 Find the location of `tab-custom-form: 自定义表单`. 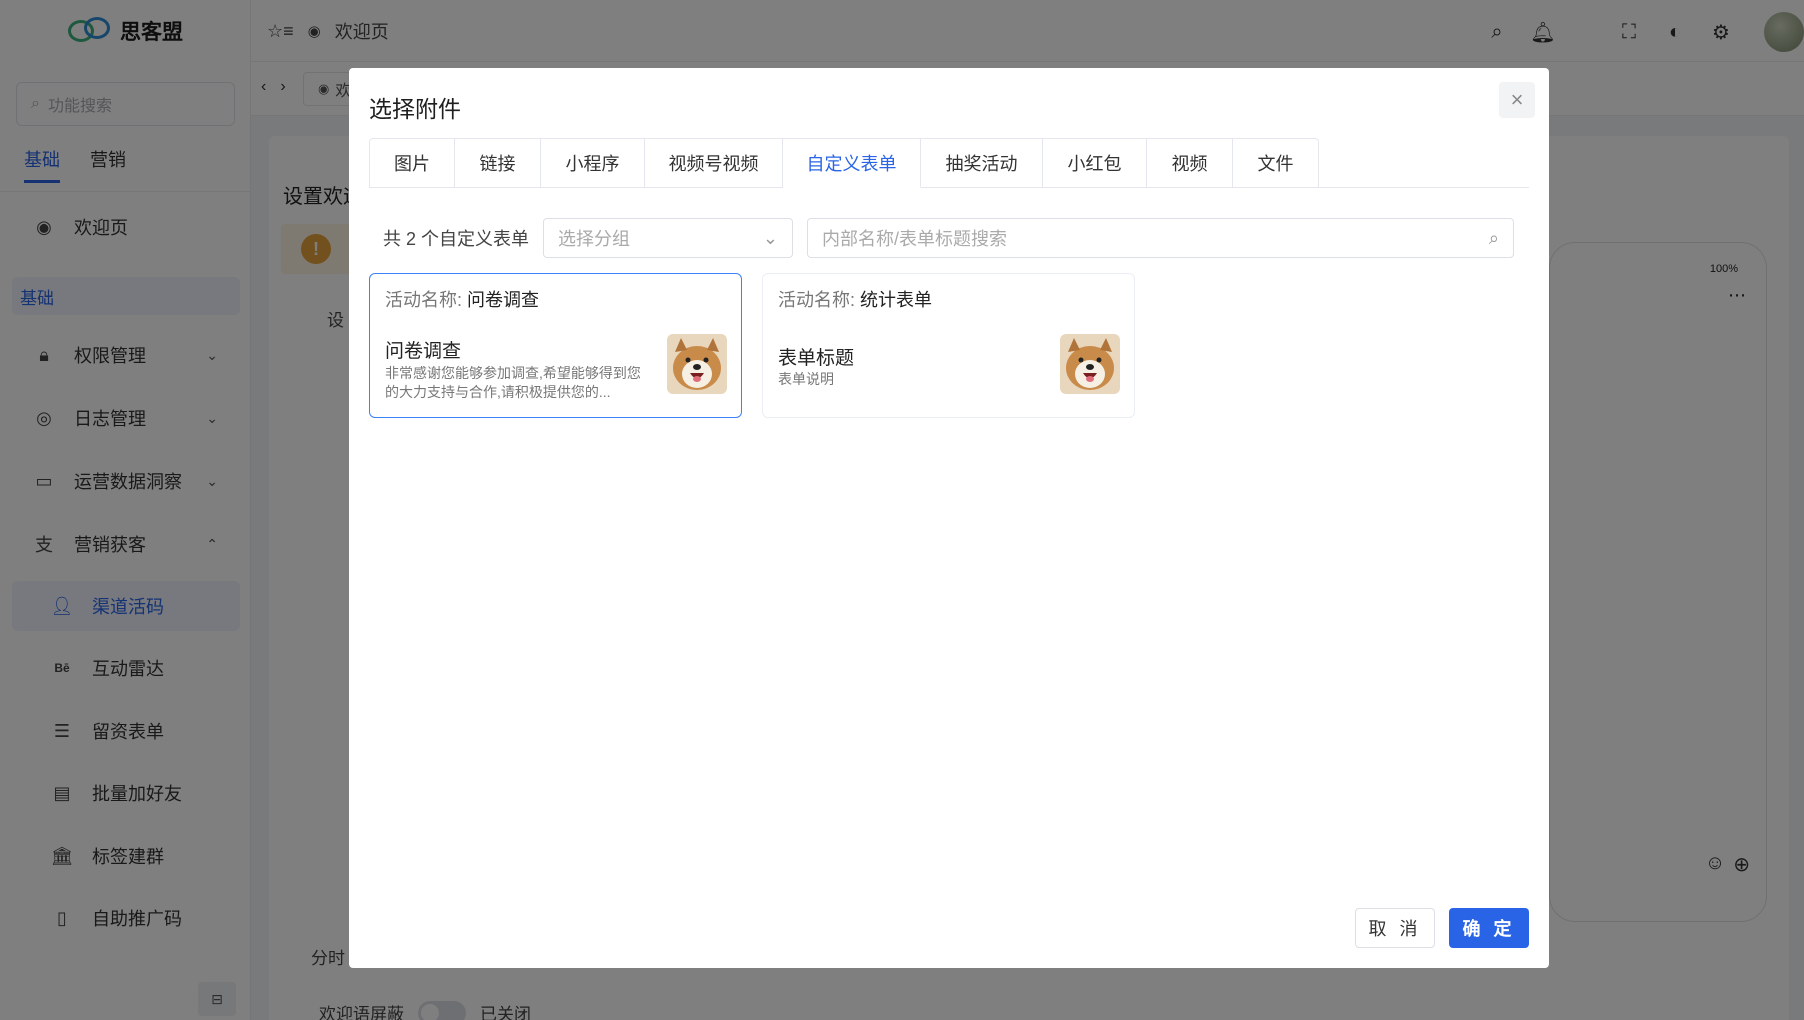

tab-custom-form: 自定义表单 is located at coordinates (852, 163).